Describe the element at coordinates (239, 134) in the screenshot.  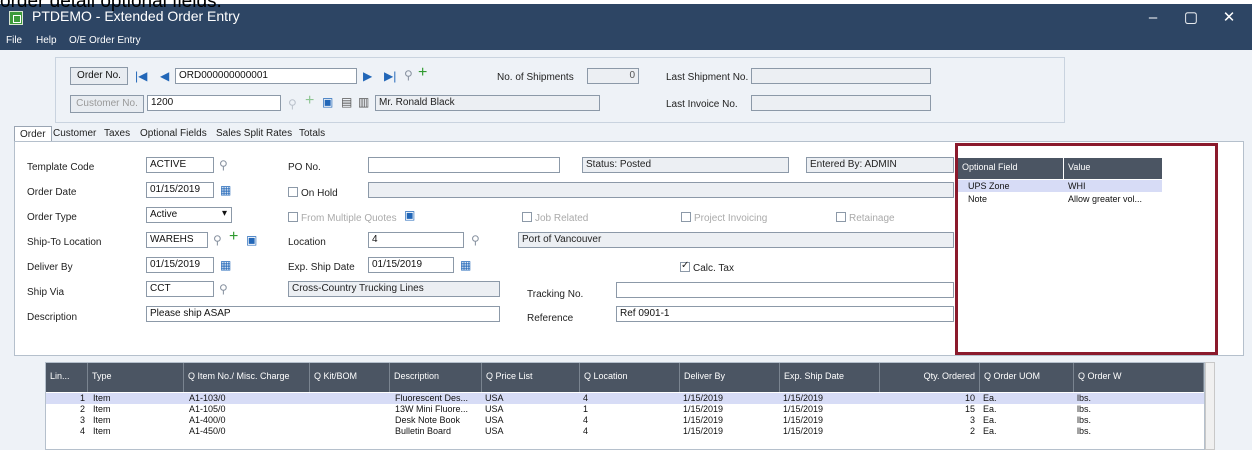
I see `tab-sales-split: Sales Split` at that location.